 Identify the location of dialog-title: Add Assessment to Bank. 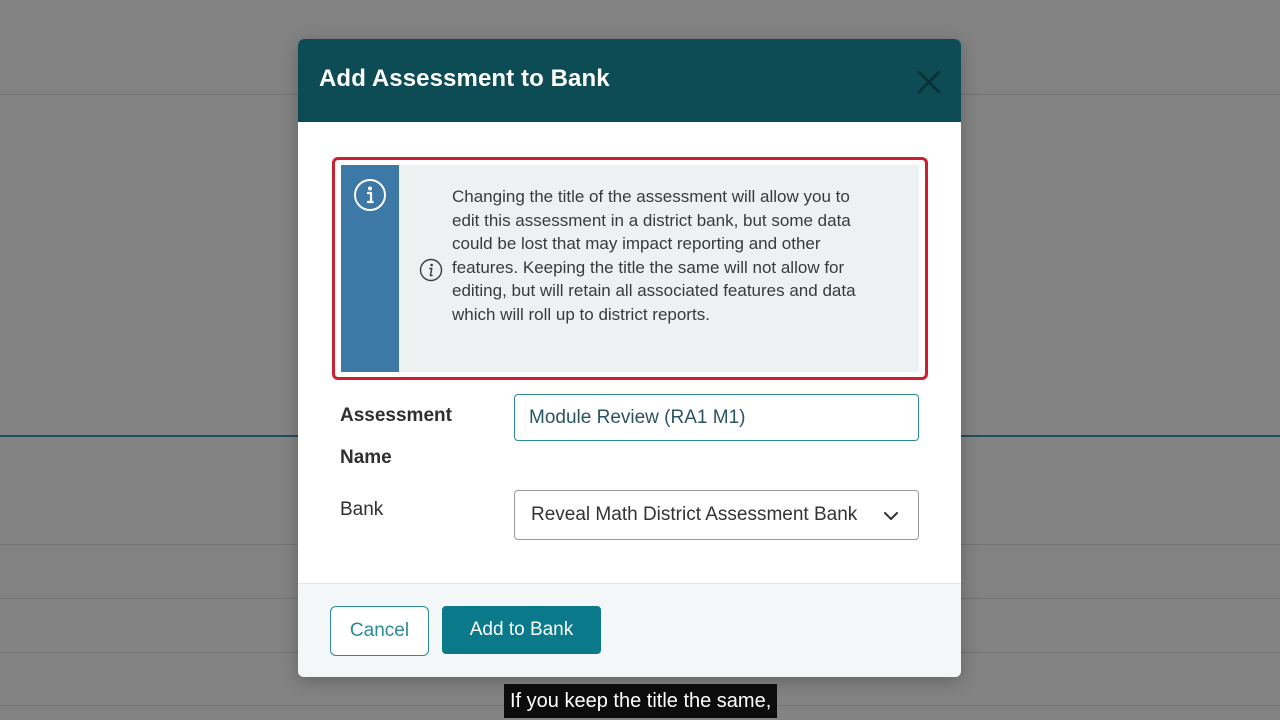
(464, 78).